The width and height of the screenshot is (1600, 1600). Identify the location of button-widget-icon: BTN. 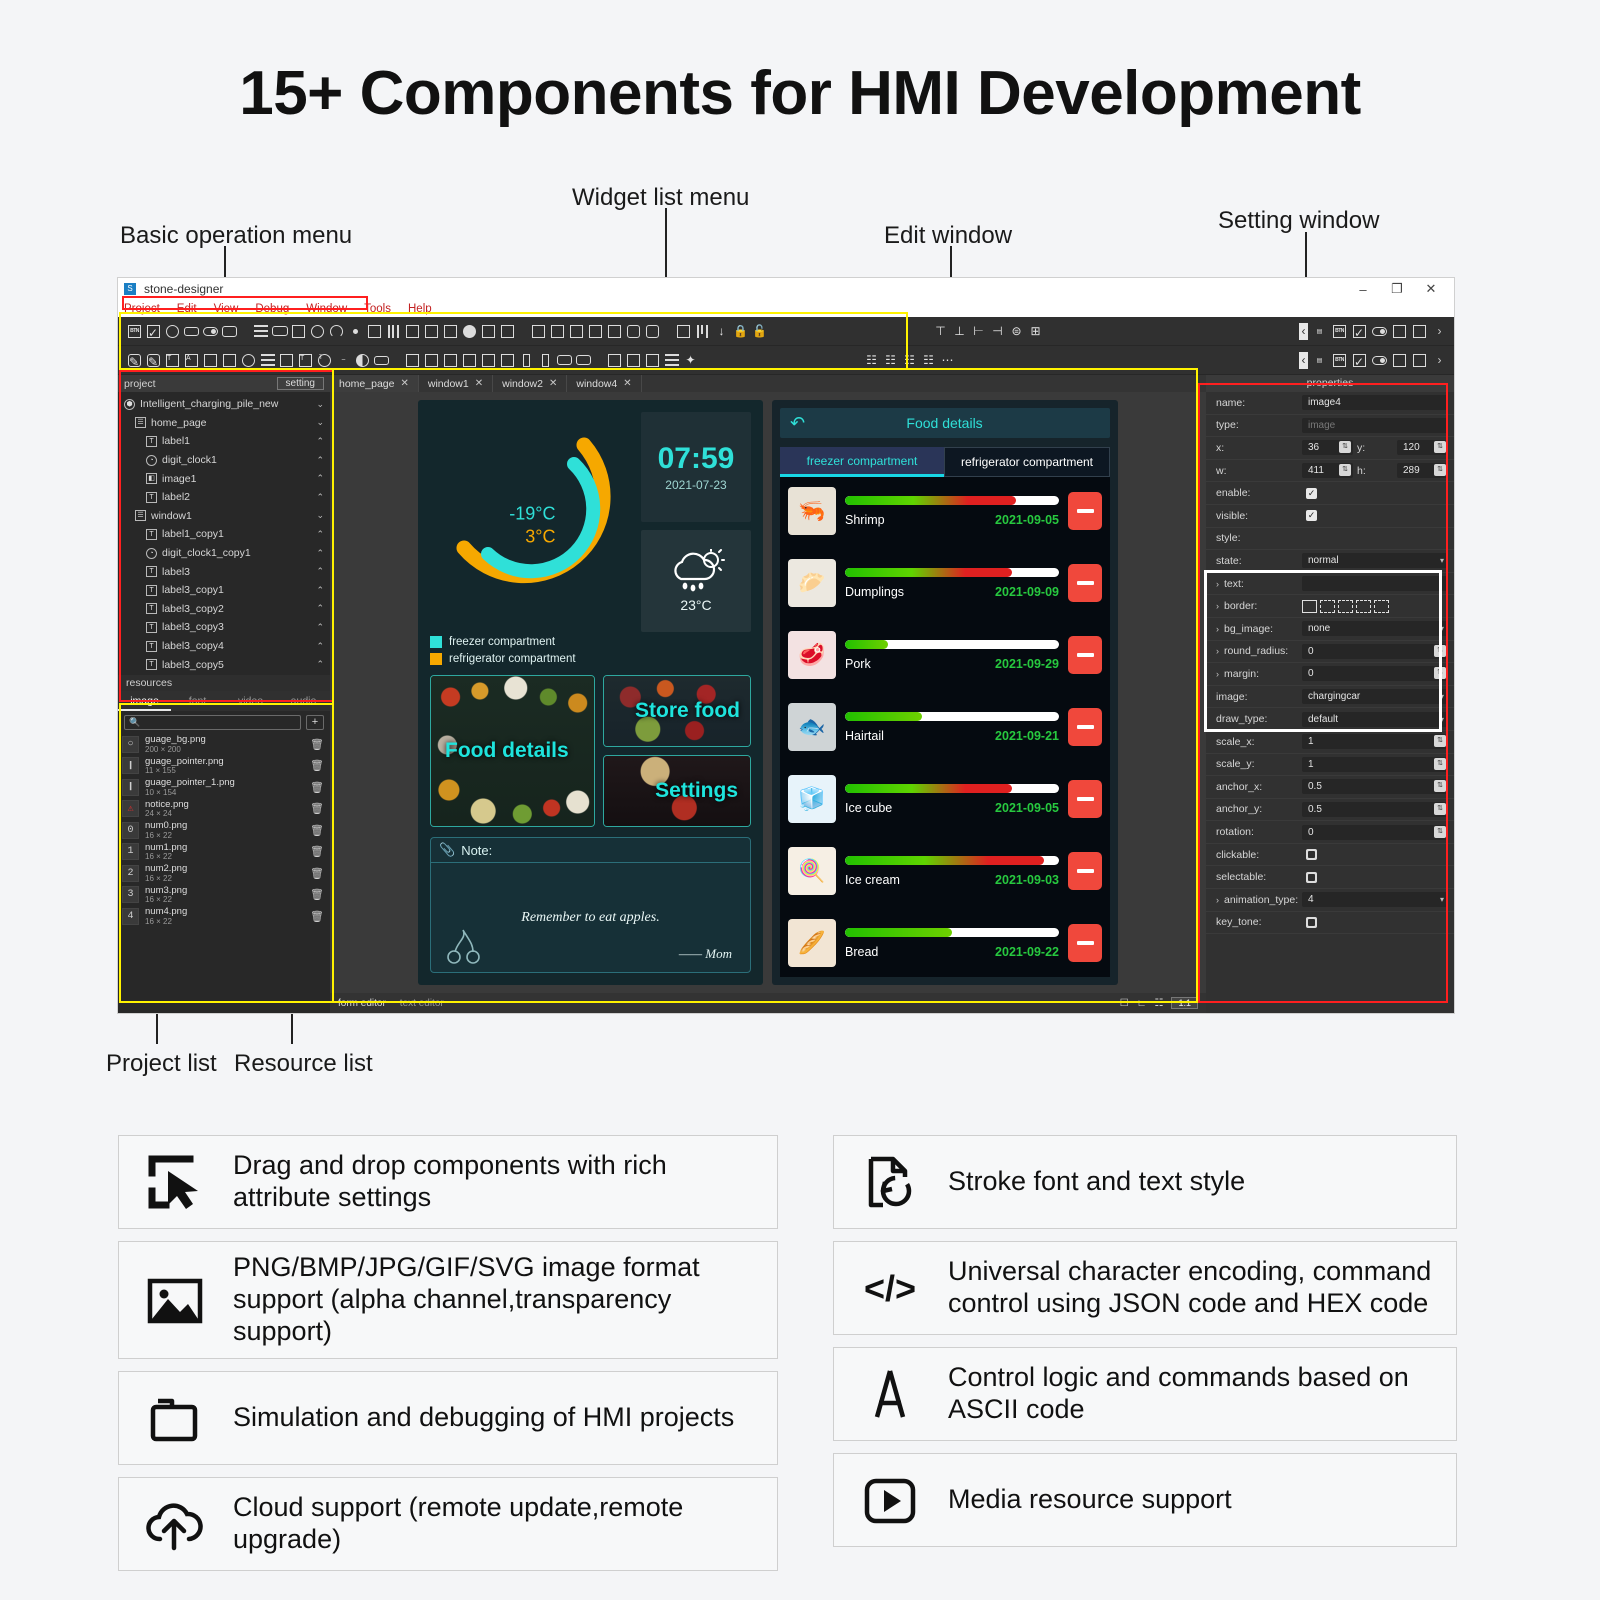
(134, 331).